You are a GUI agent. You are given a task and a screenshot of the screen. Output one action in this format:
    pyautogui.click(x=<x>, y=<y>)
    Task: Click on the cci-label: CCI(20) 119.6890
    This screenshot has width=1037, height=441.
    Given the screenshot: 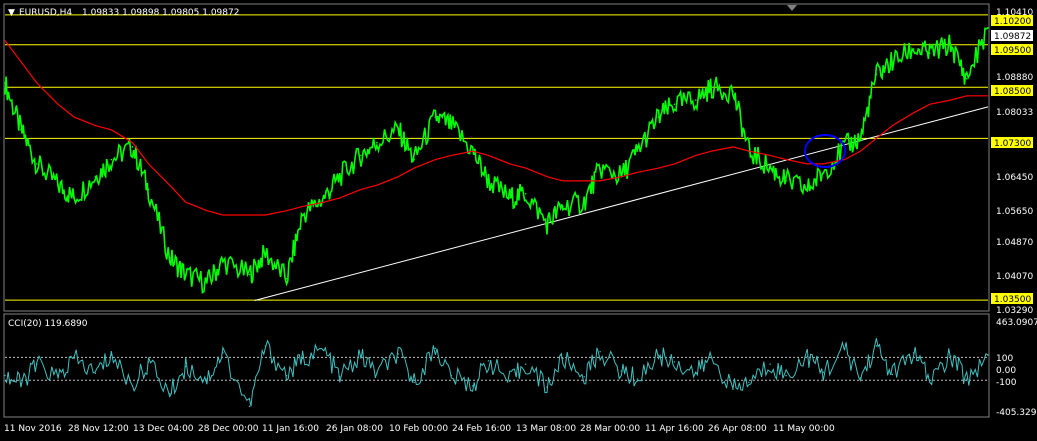 What is the action you would take?
    pyautogui.click(x=48, y=324)
    